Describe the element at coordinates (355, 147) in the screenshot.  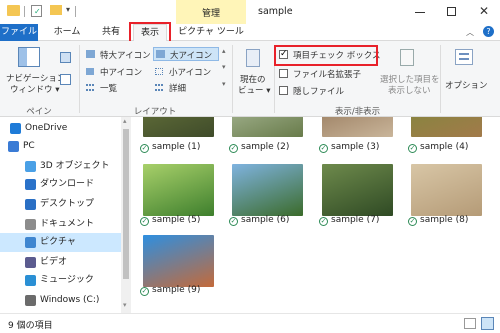
I see `file-name: sample (3)` at that location.